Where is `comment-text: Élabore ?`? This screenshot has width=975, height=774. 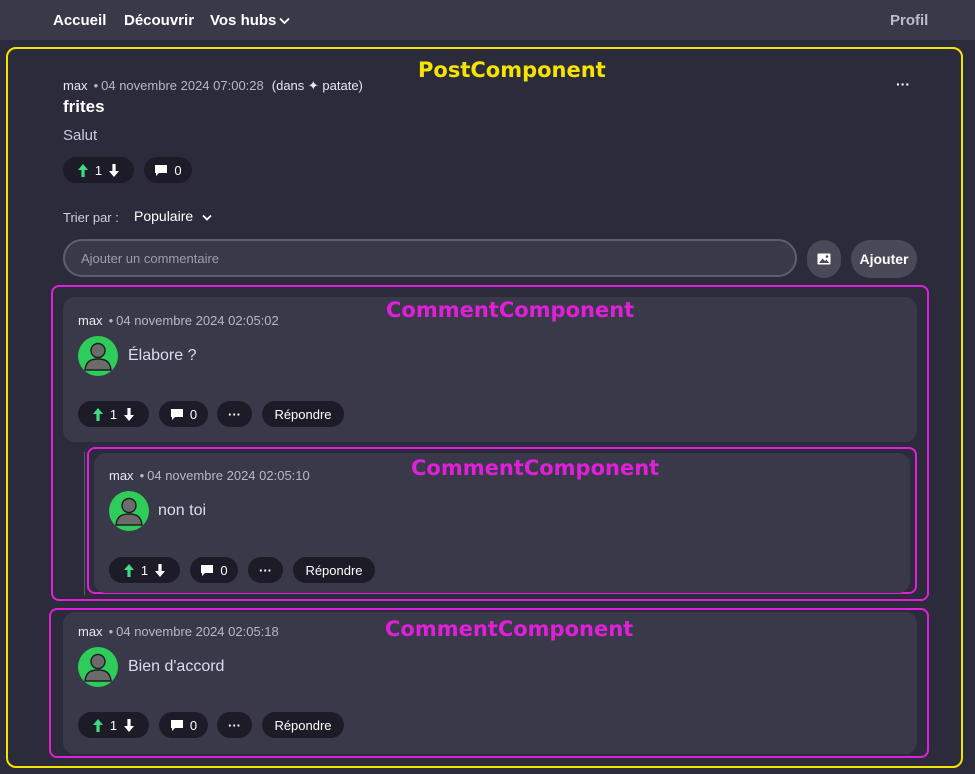
comment-text: Élabore ? is located at coordinates (162, 355).